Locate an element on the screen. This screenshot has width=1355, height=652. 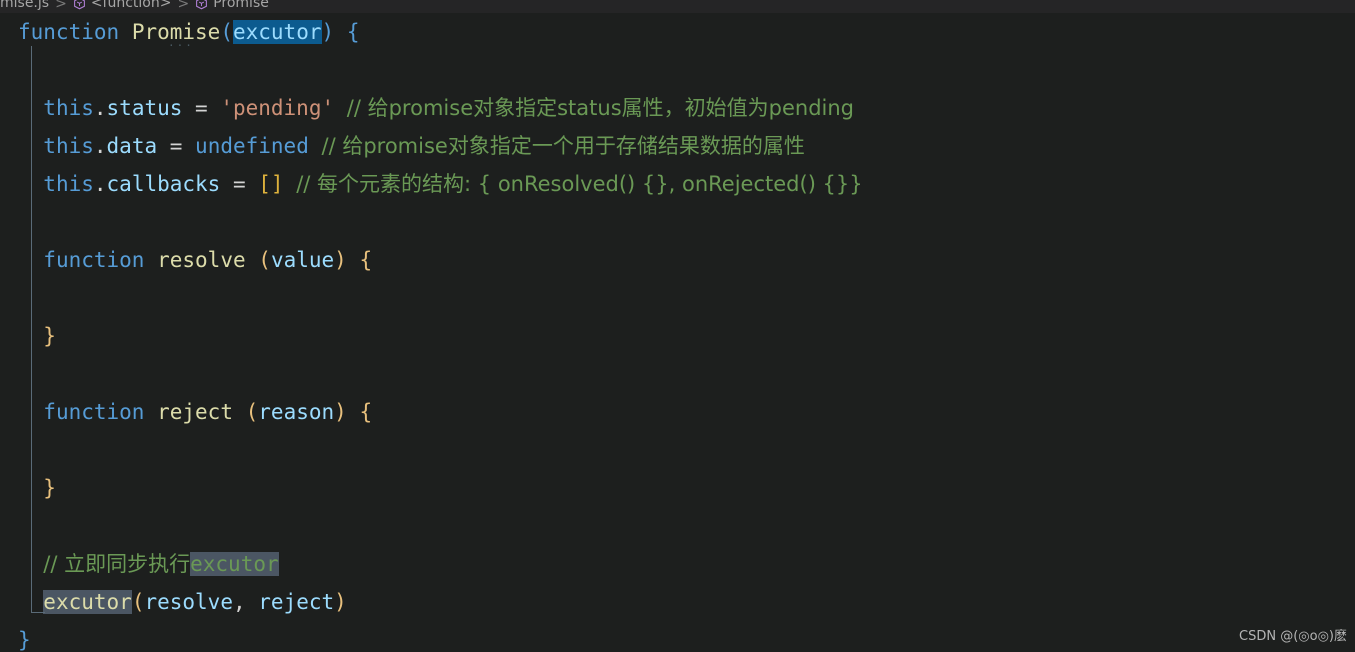
code-token: callbacks is located at coordinates (163, 184).